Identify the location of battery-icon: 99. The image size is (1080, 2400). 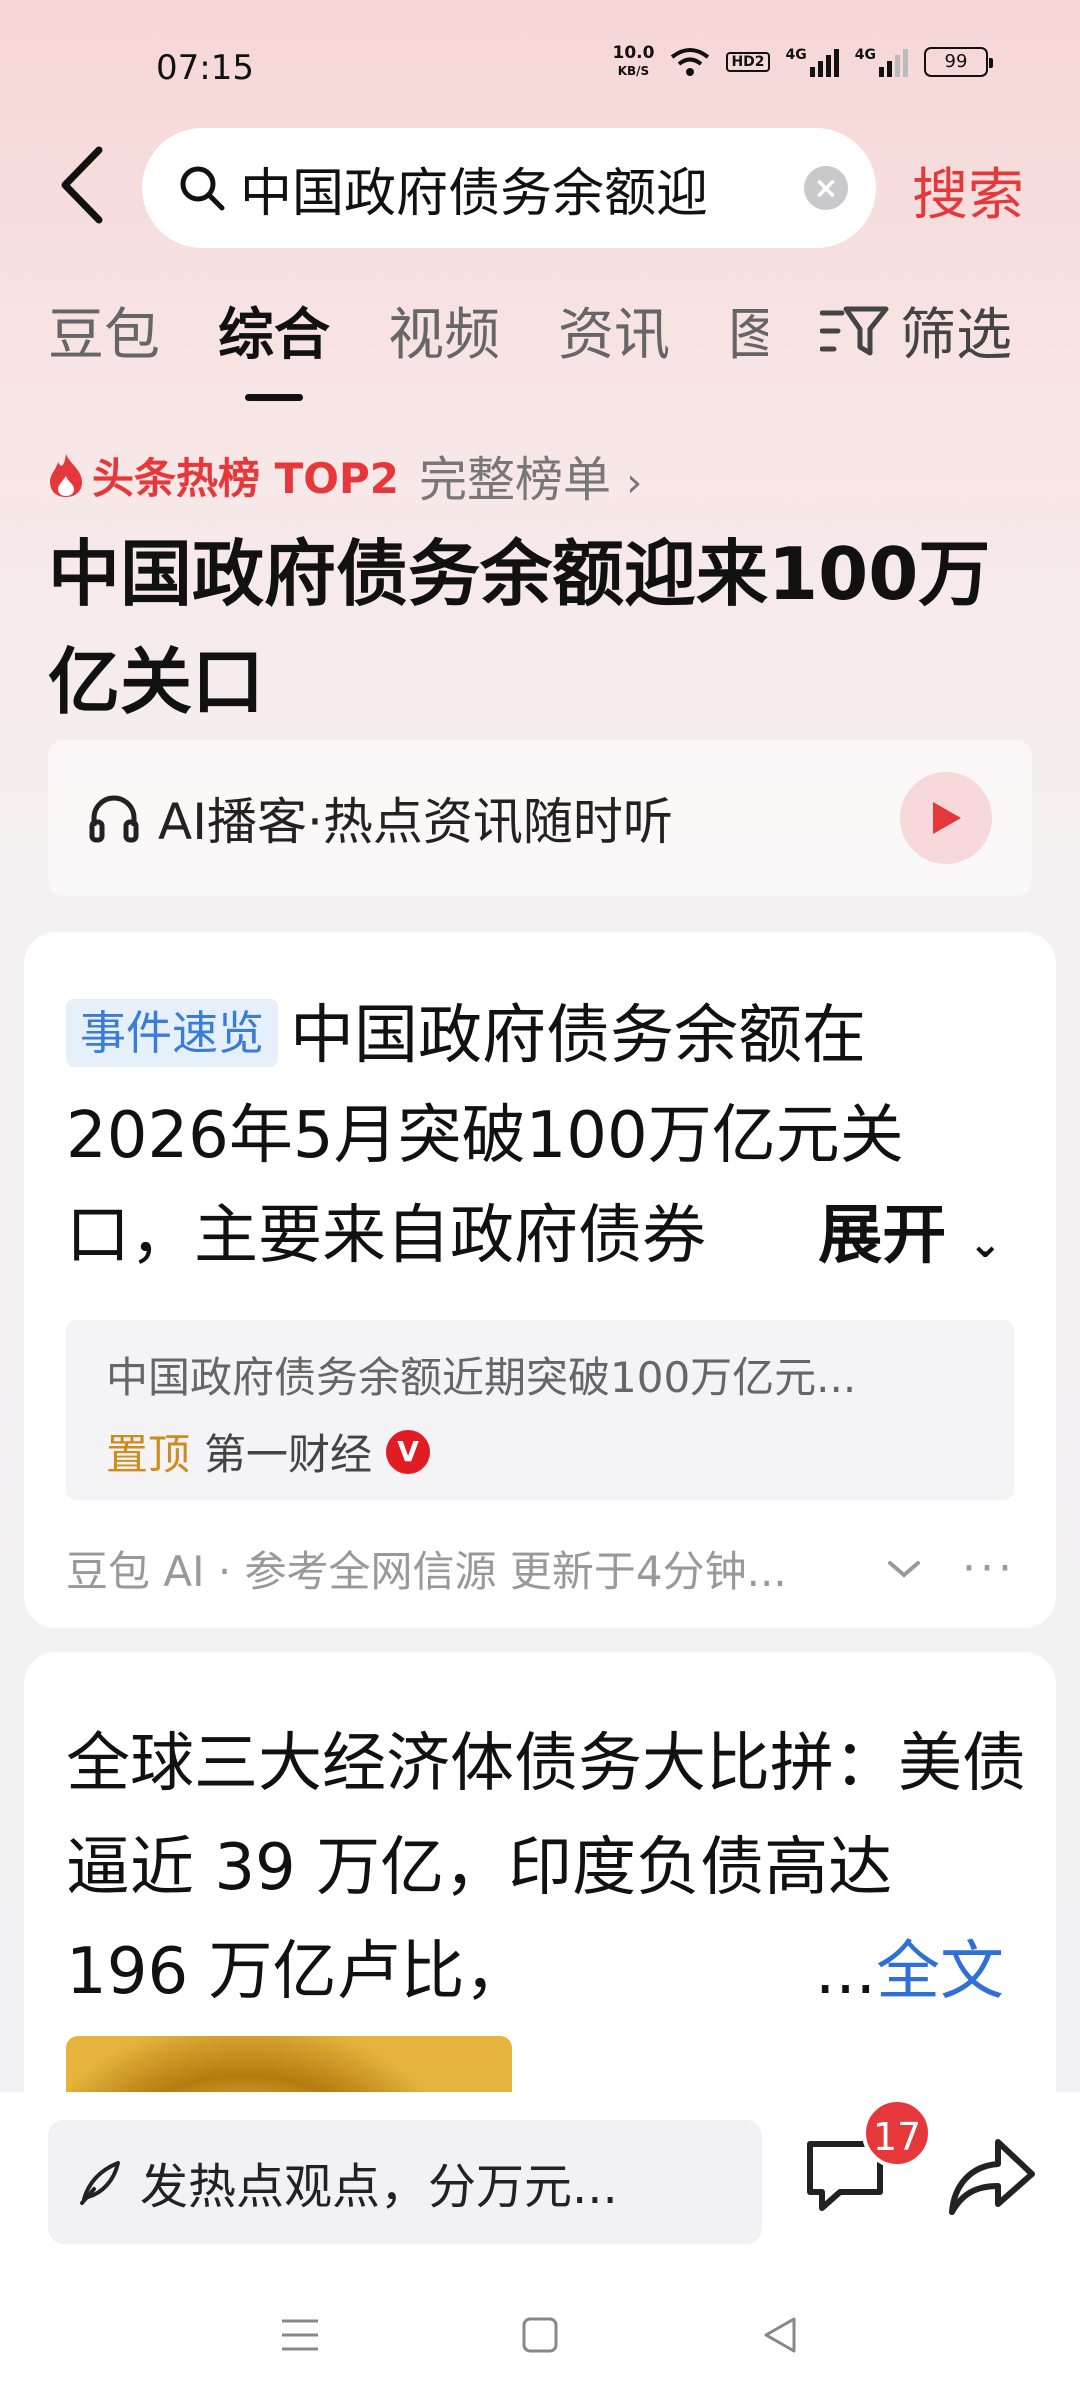
(958, 62).